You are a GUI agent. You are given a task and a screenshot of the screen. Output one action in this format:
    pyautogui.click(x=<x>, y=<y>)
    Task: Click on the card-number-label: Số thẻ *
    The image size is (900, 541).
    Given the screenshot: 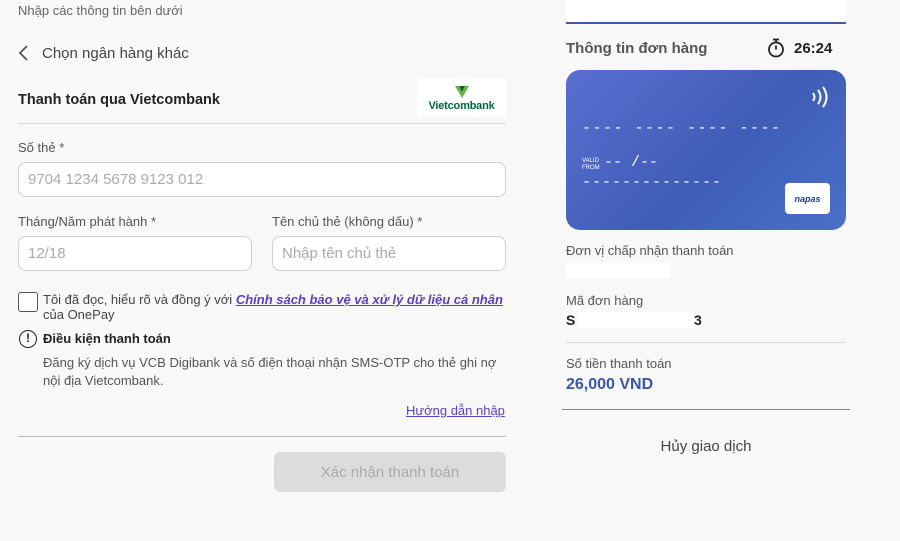 What is the action you would take?
    pyautogui.click(x=41, y=147)
    